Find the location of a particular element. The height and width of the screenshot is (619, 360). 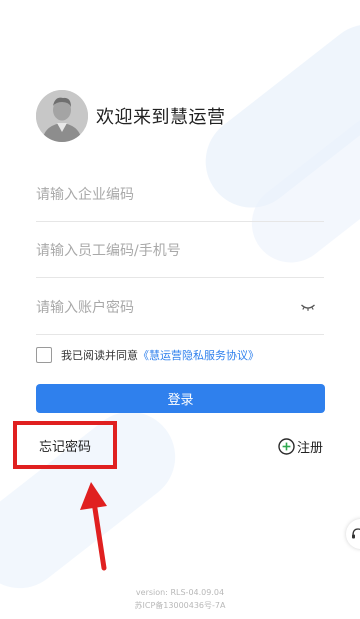

password-placeholder: 请输入账户密码 is located at coordinates (85, 307).